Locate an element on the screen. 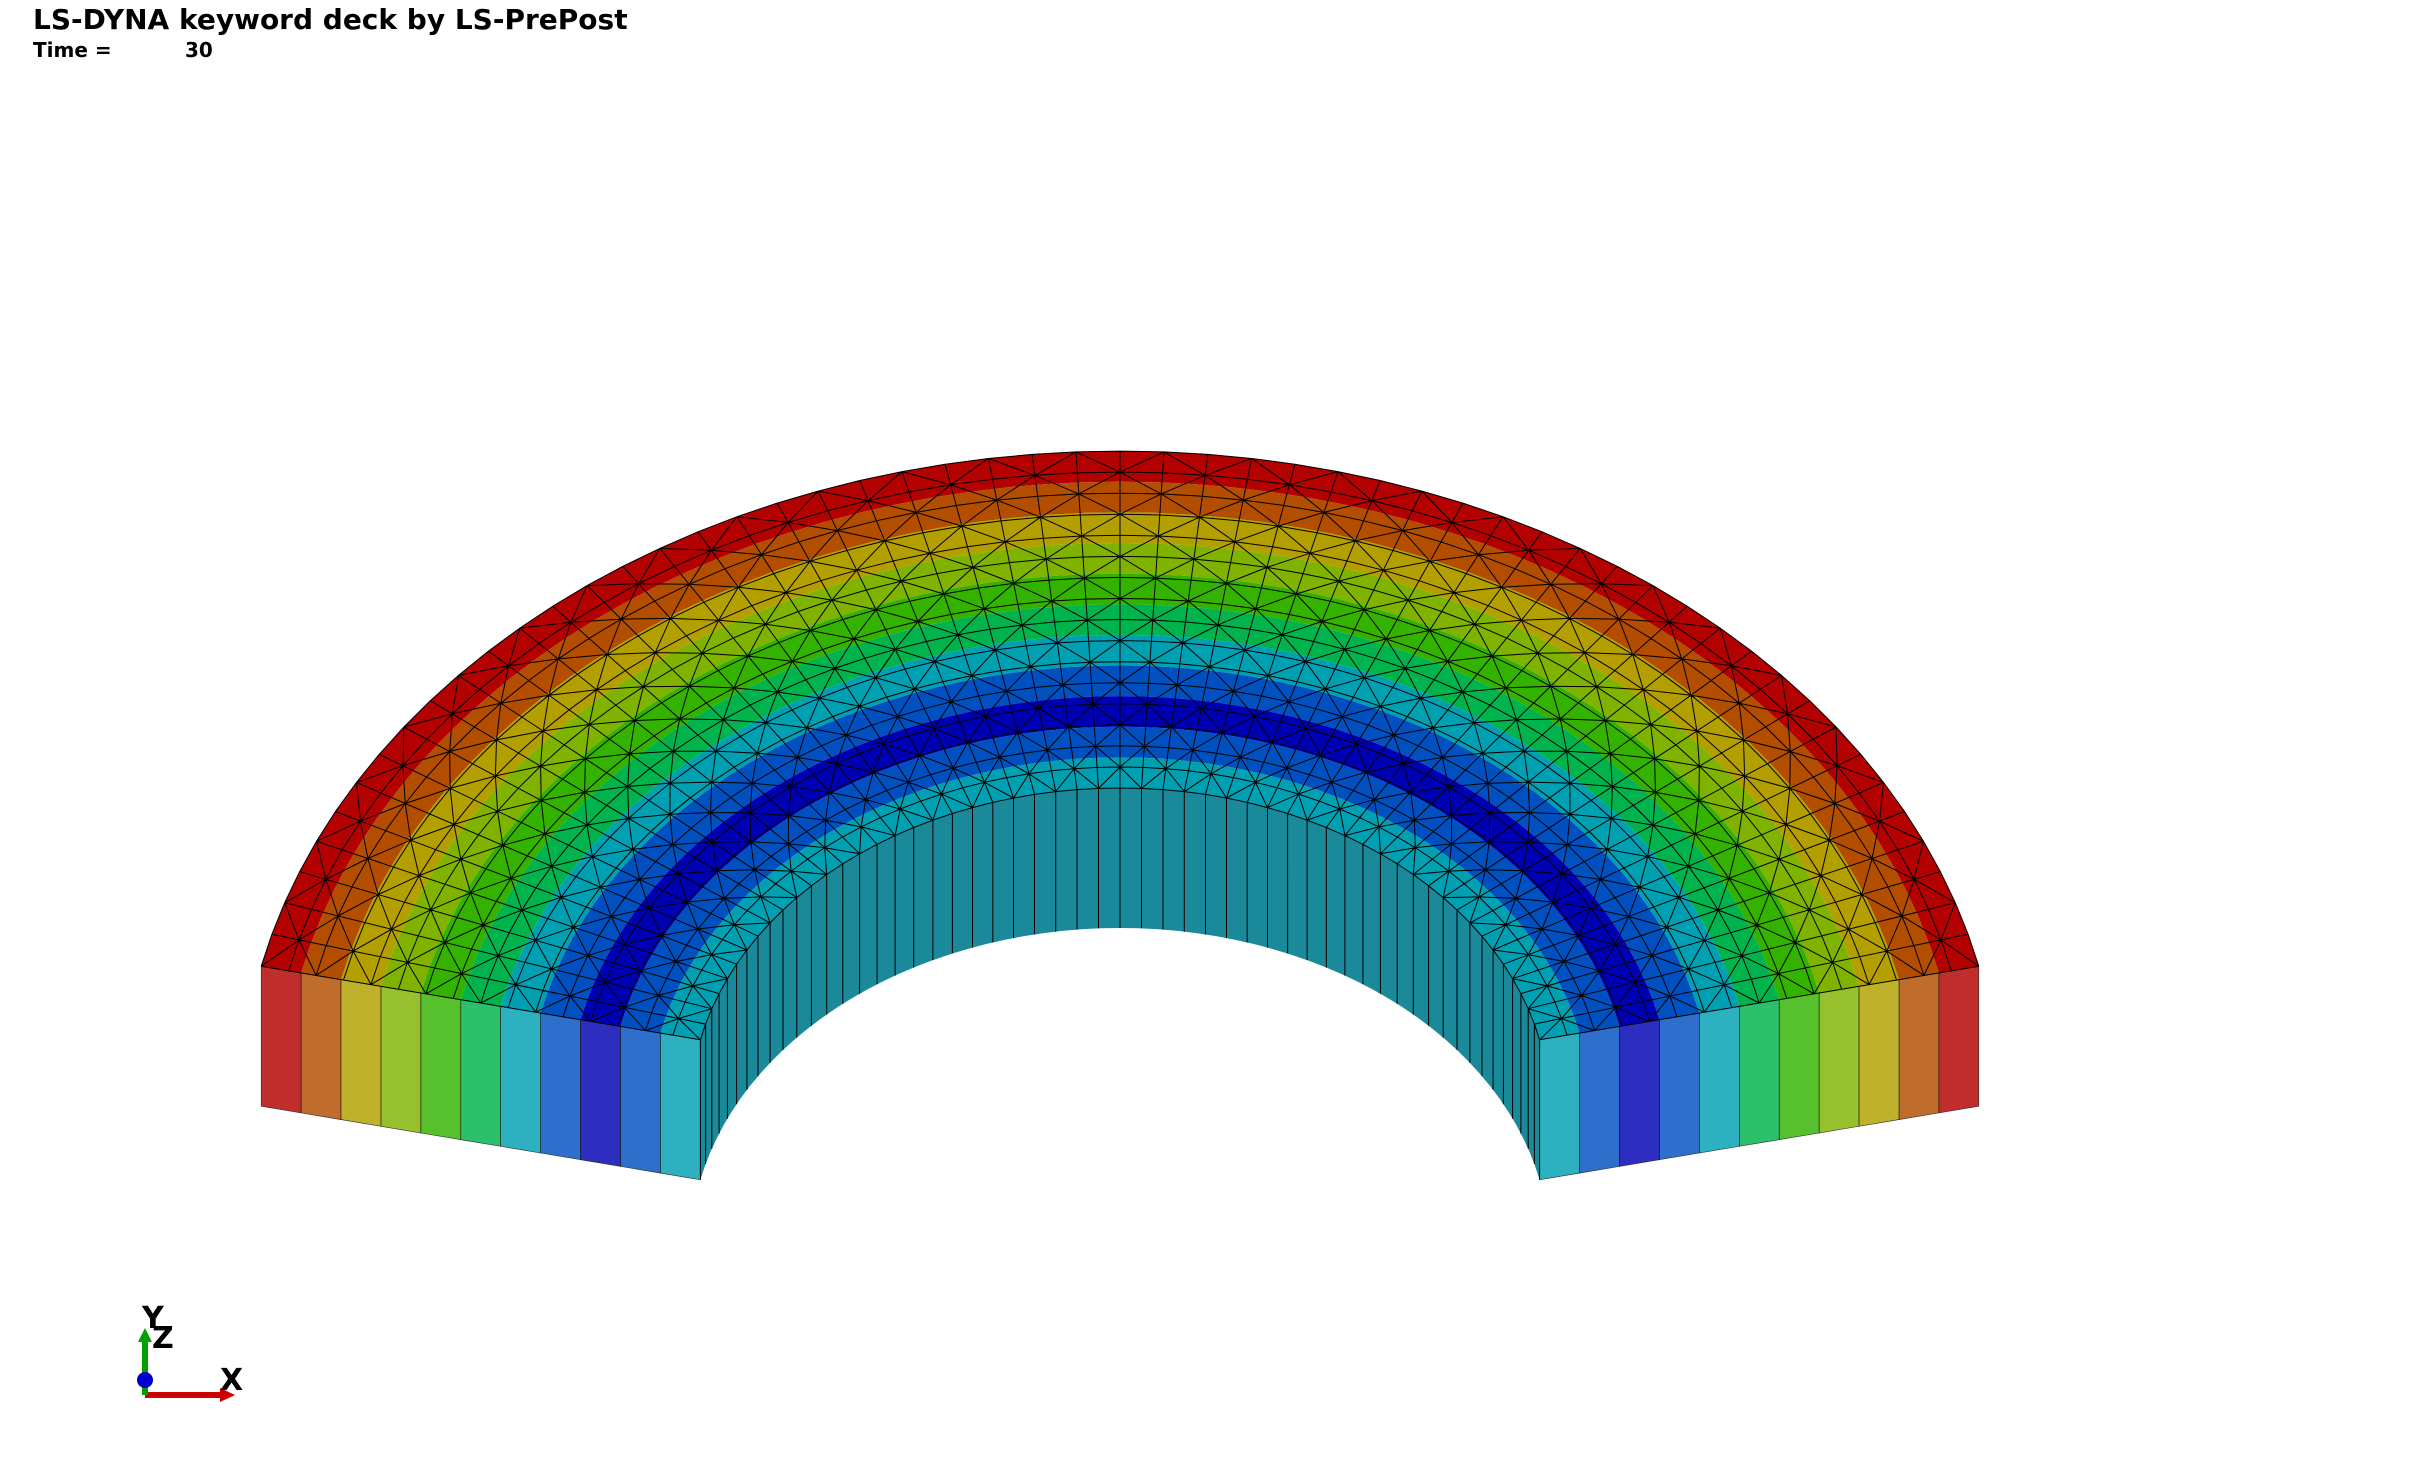  z-axis-arrow is located at coordinates (145, 1380).